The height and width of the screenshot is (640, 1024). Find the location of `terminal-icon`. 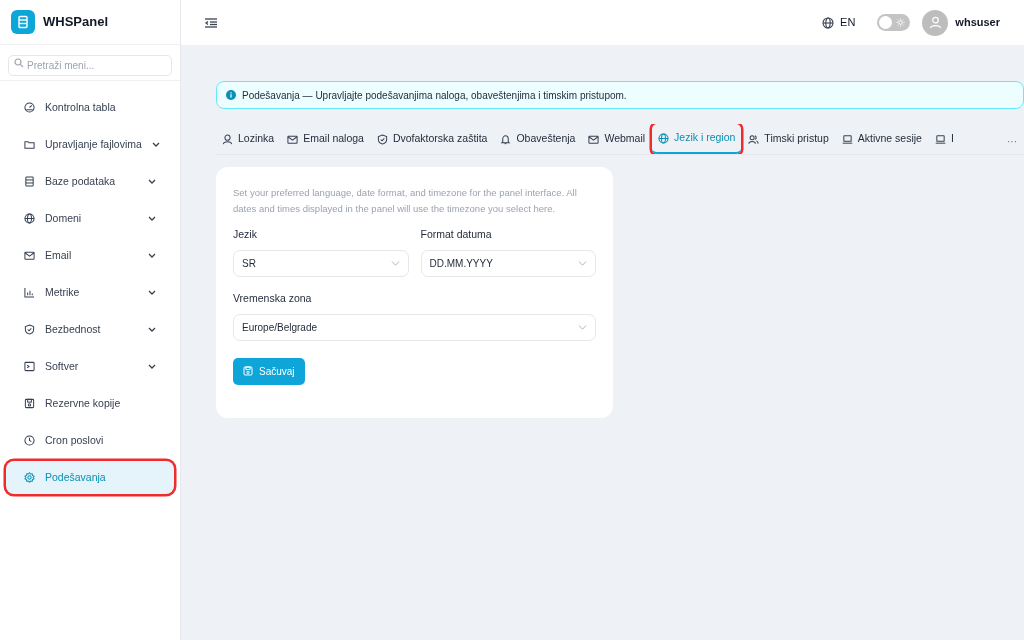

terminal-icon is located at coordinates (29, 366).